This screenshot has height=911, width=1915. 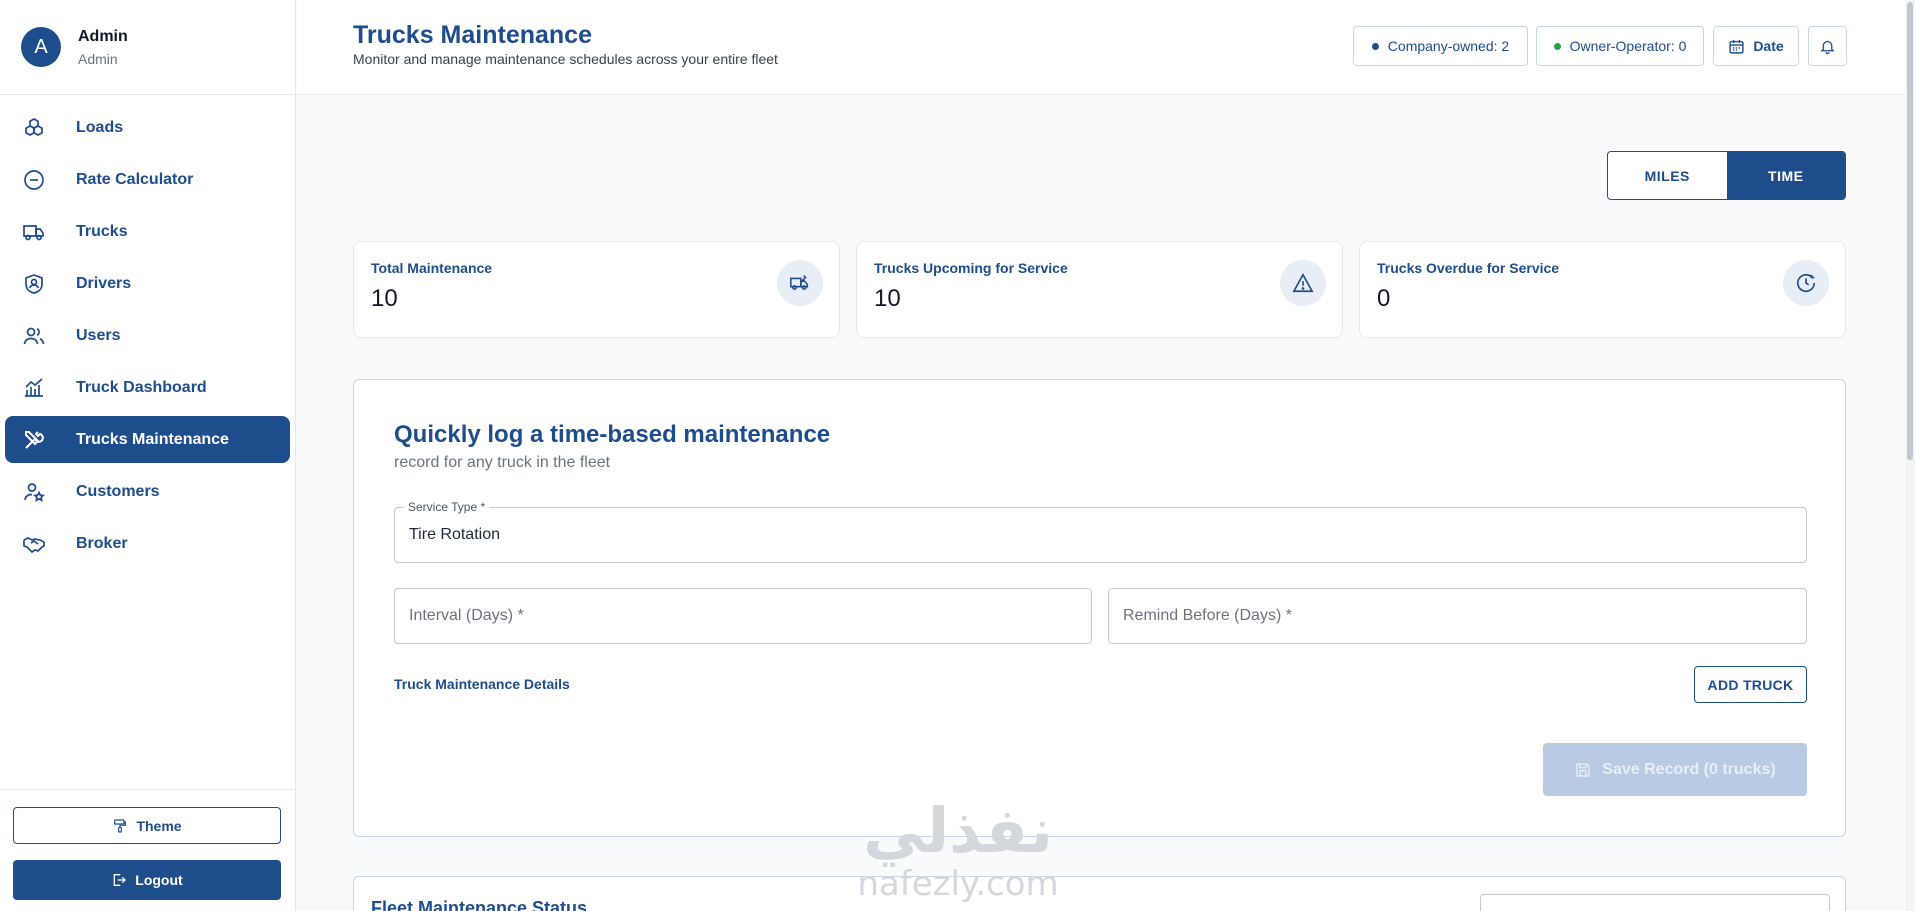 I want to click on cubes-icon, so click(x=34, y=128).